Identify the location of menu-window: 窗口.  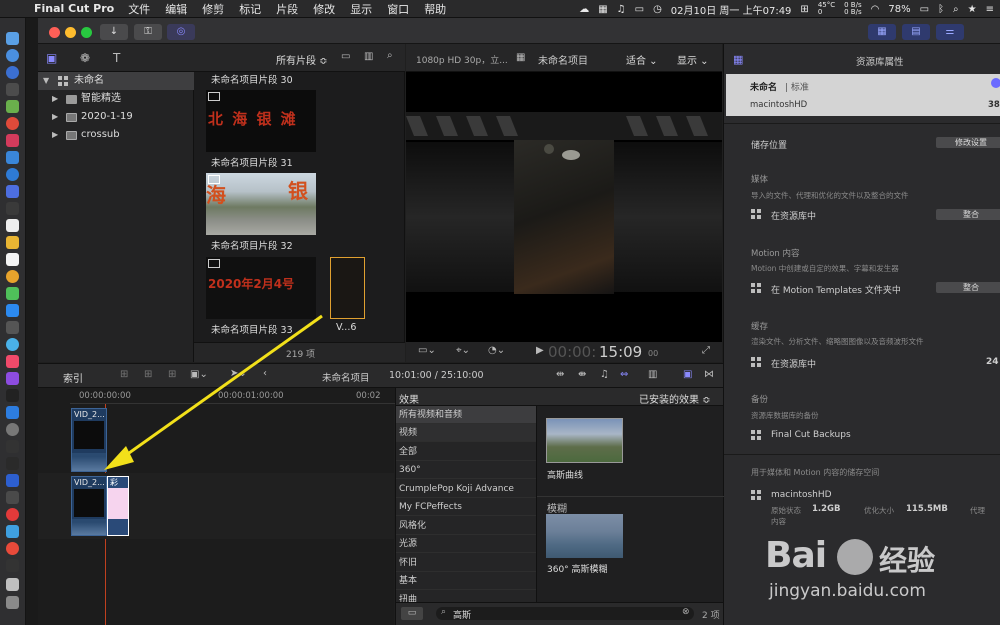
(398, 9).